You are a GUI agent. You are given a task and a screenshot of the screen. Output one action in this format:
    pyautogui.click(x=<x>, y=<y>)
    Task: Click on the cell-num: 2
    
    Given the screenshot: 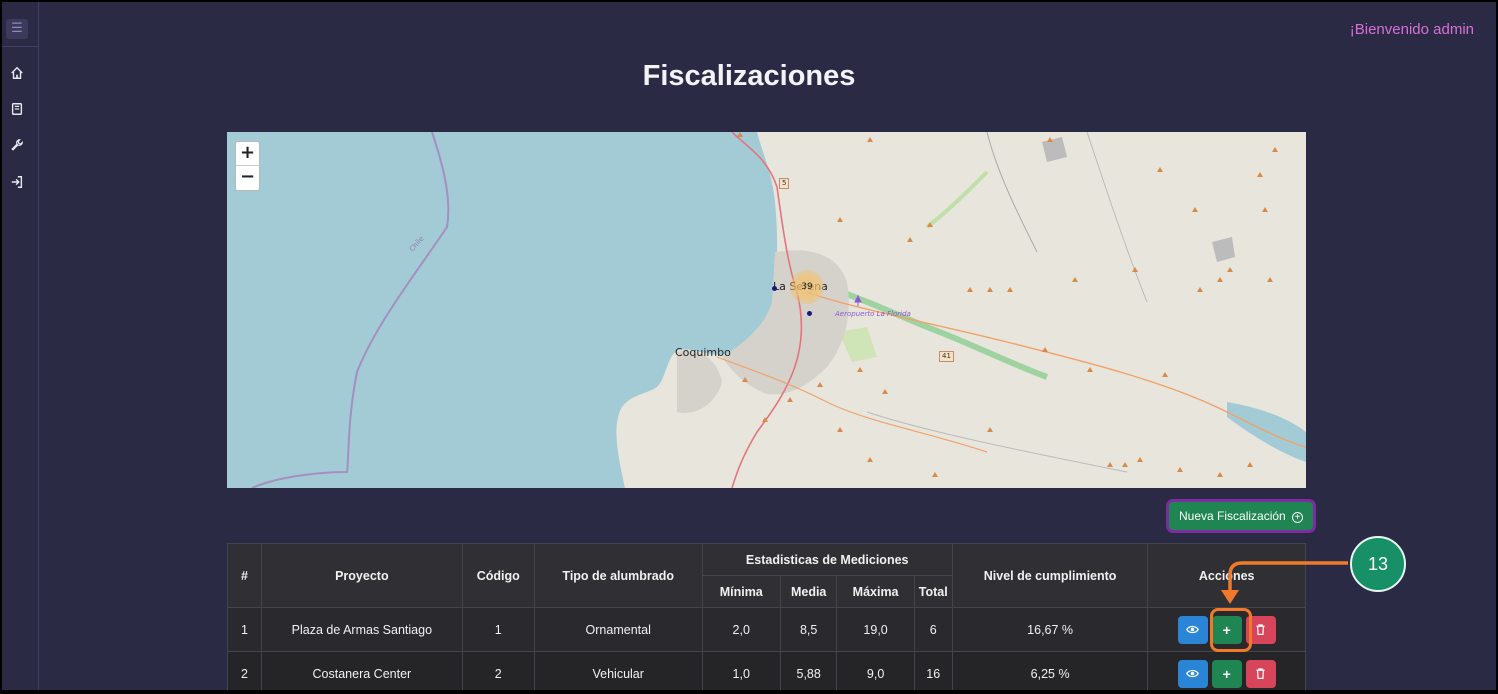 What is the action you would take?
    pyautogui.click(x=244, y=670)
    